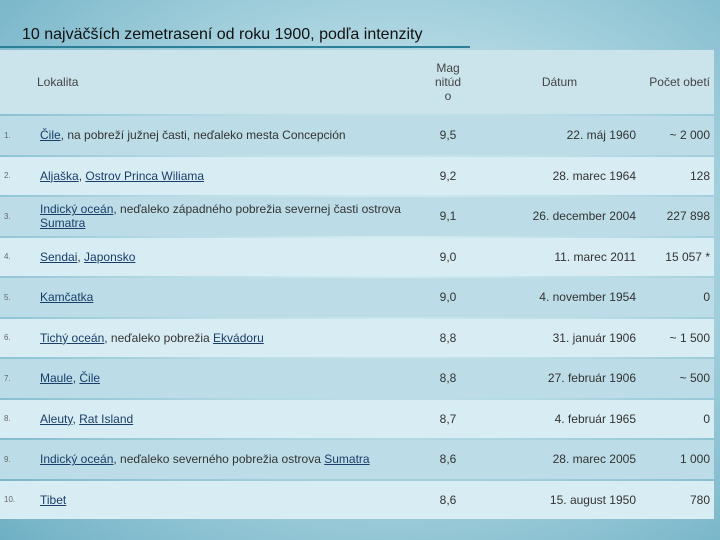 The image size is (720, 540). What do you see at coordinates (584, 216) in the screenshot?
I see `row-date: 26. december 2004` at bounding box center [584, 216].